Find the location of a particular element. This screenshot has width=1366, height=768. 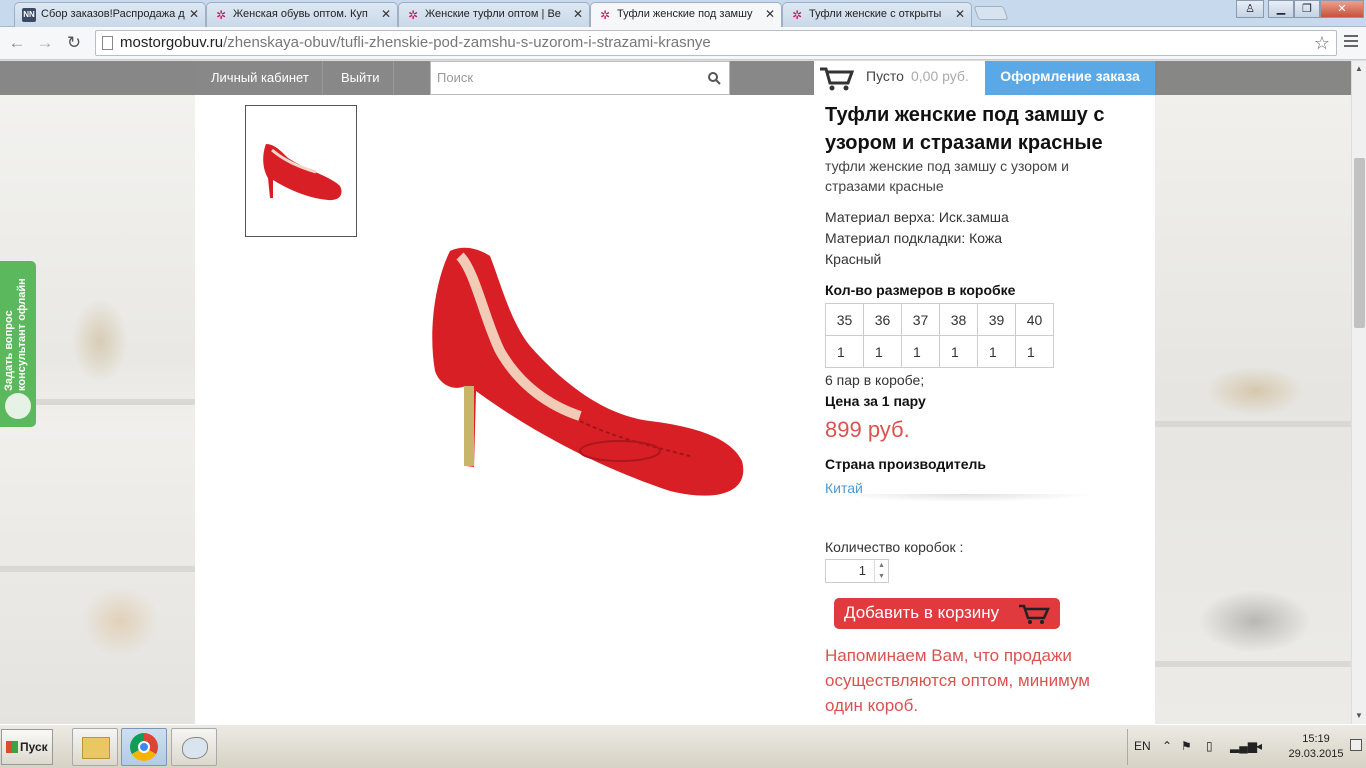

search-icon is located at coordinates (714, 78).